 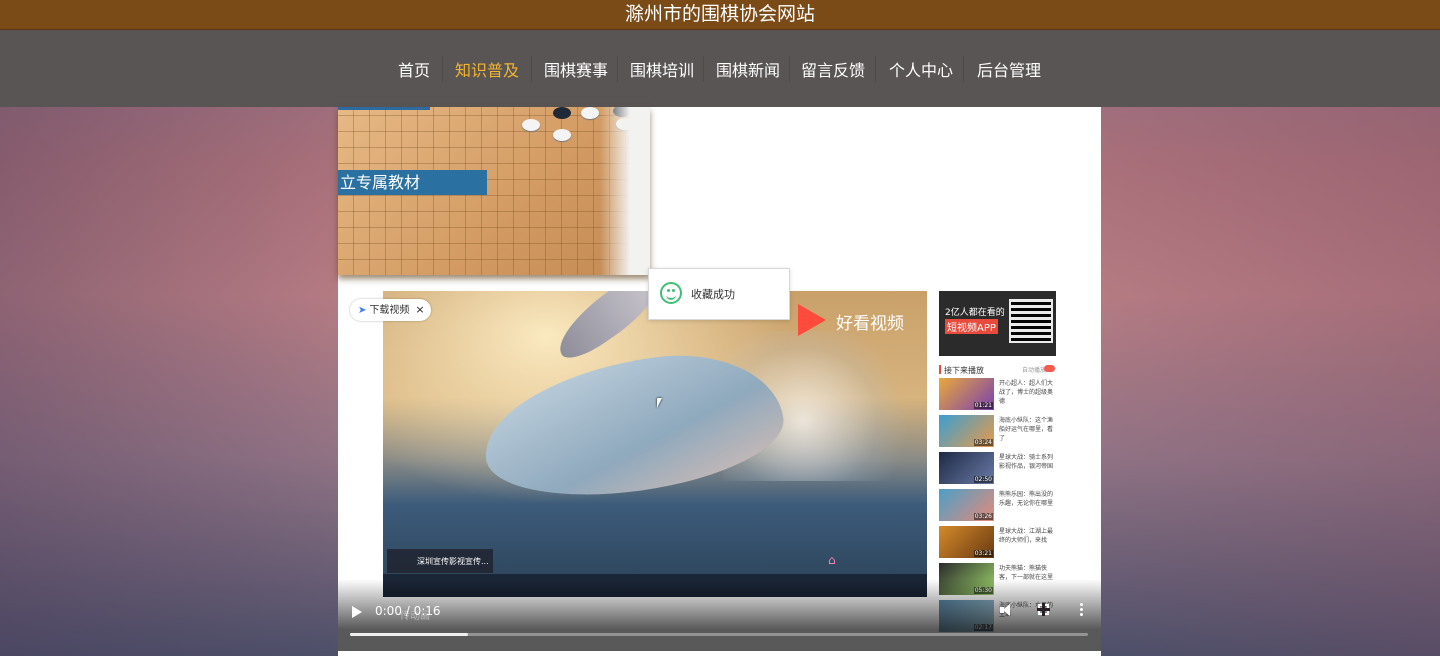 I want to click on rec-item: 03:26 熊熊乐园：熊出没的乐趣，无论你在哪里, so click(x=997, y=506).